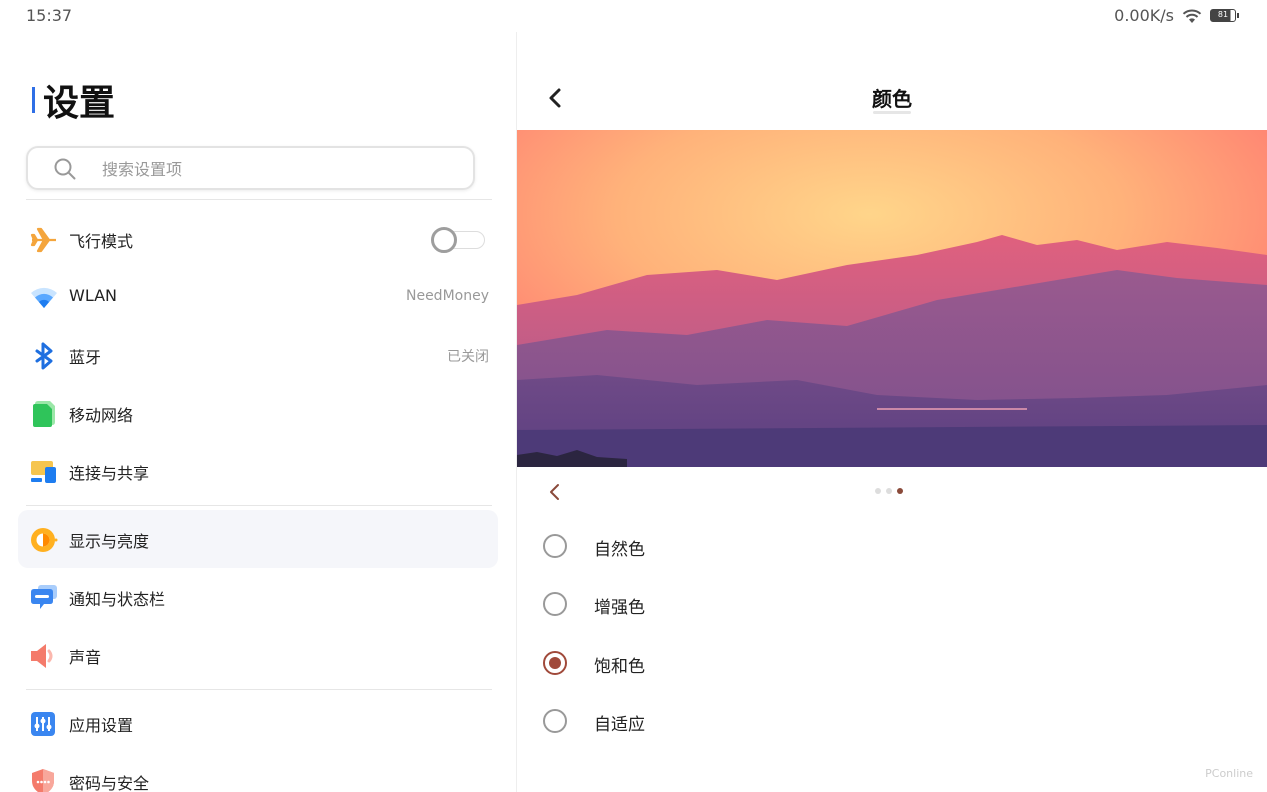  Describe the element at coordinates (258, 655) in the screenshot. I see `sidebar-item-sound: 声音` at that location.